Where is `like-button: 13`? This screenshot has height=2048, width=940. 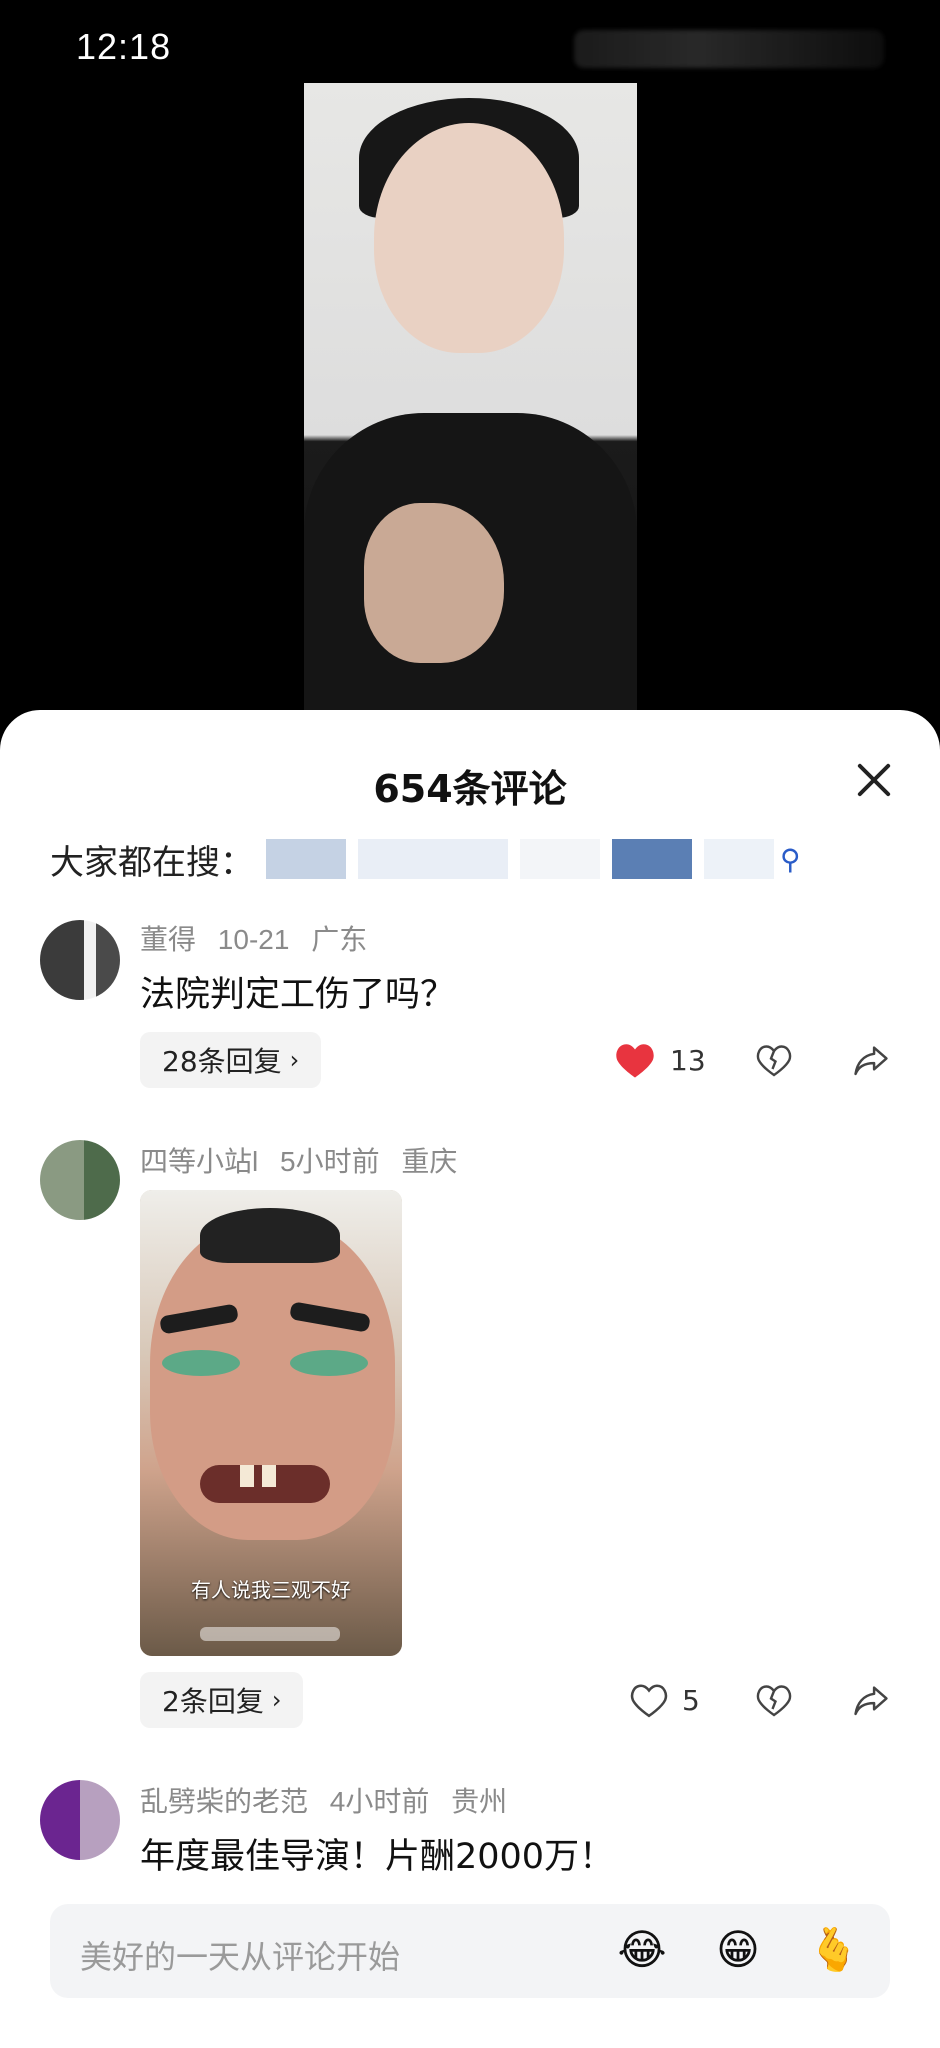 like-button: 13 is located at coordinates (660, 1060).